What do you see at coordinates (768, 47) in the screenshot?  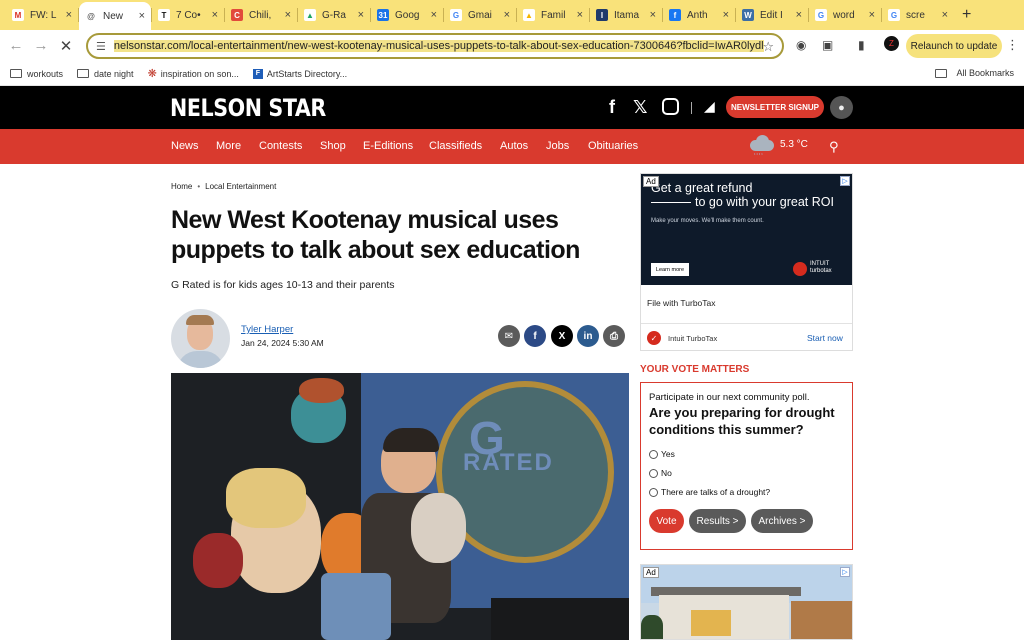 I see `bookmark-star-icon: ☆` at bounding box center [768, 47].